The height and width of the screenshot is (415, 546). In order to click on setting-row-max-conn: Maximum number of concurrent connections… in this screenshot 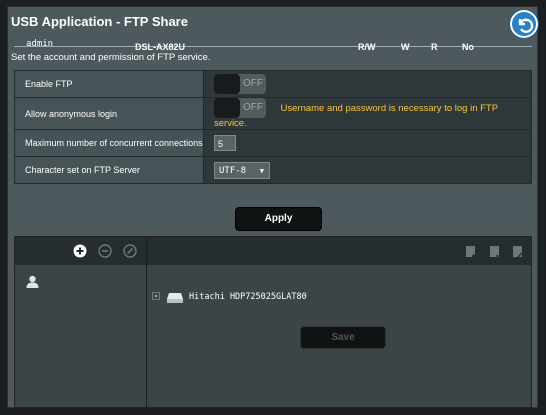, I will do `click(273, 143)`.